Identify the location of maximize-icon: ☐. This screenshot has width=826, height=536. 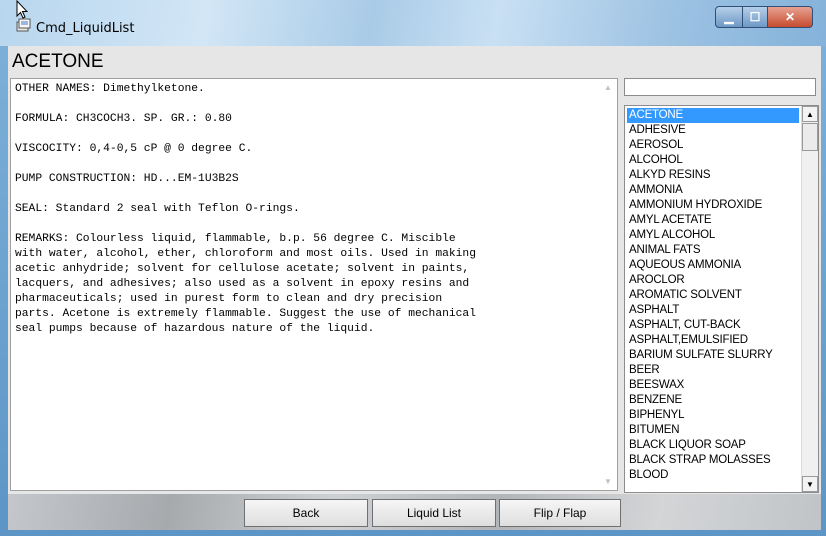
(755, 17).